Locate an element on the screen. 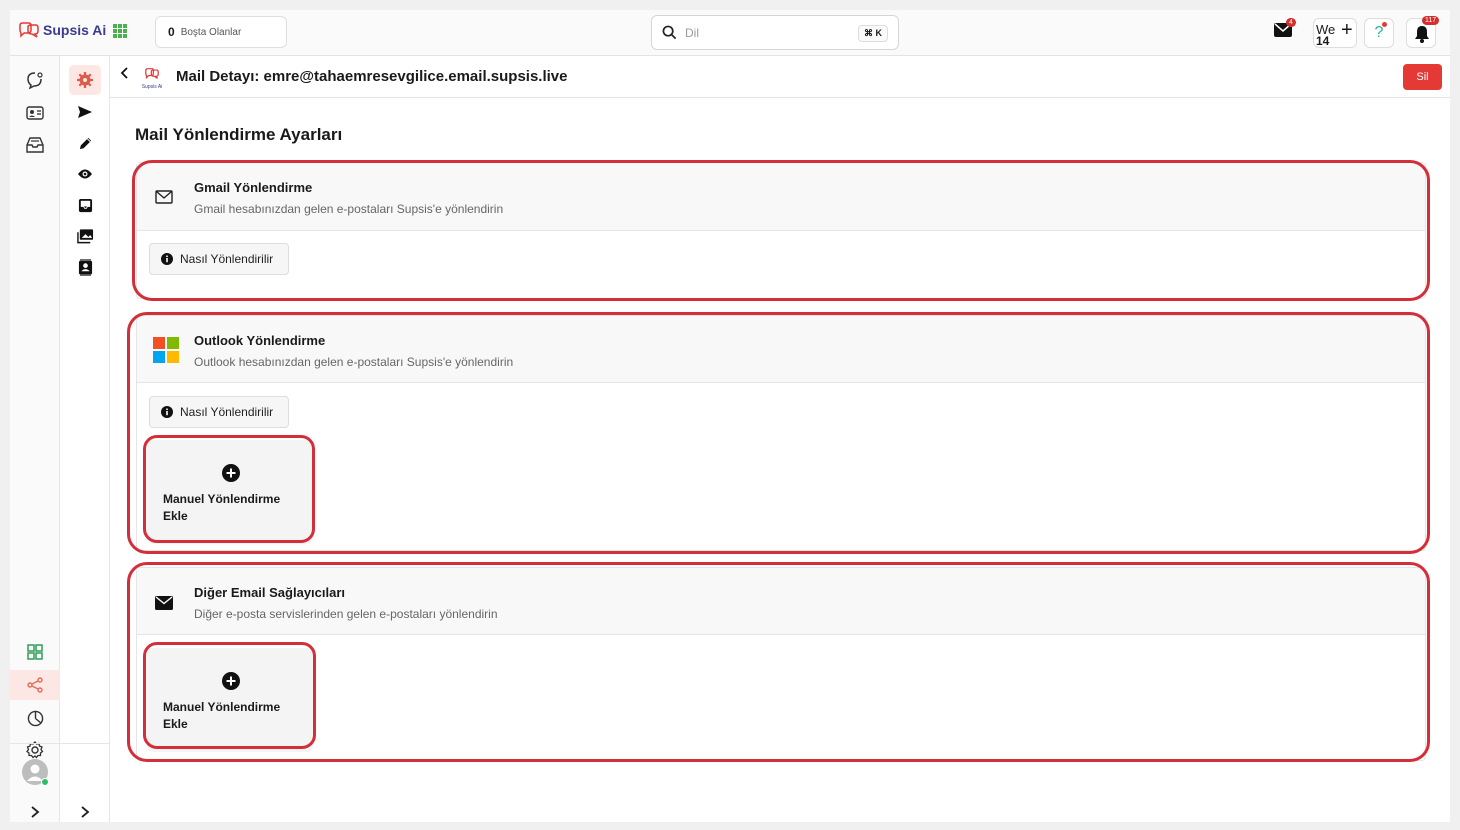 The height and width of the screenshot is (830, 1460). eye-icon is located at coordinates (85, 174).